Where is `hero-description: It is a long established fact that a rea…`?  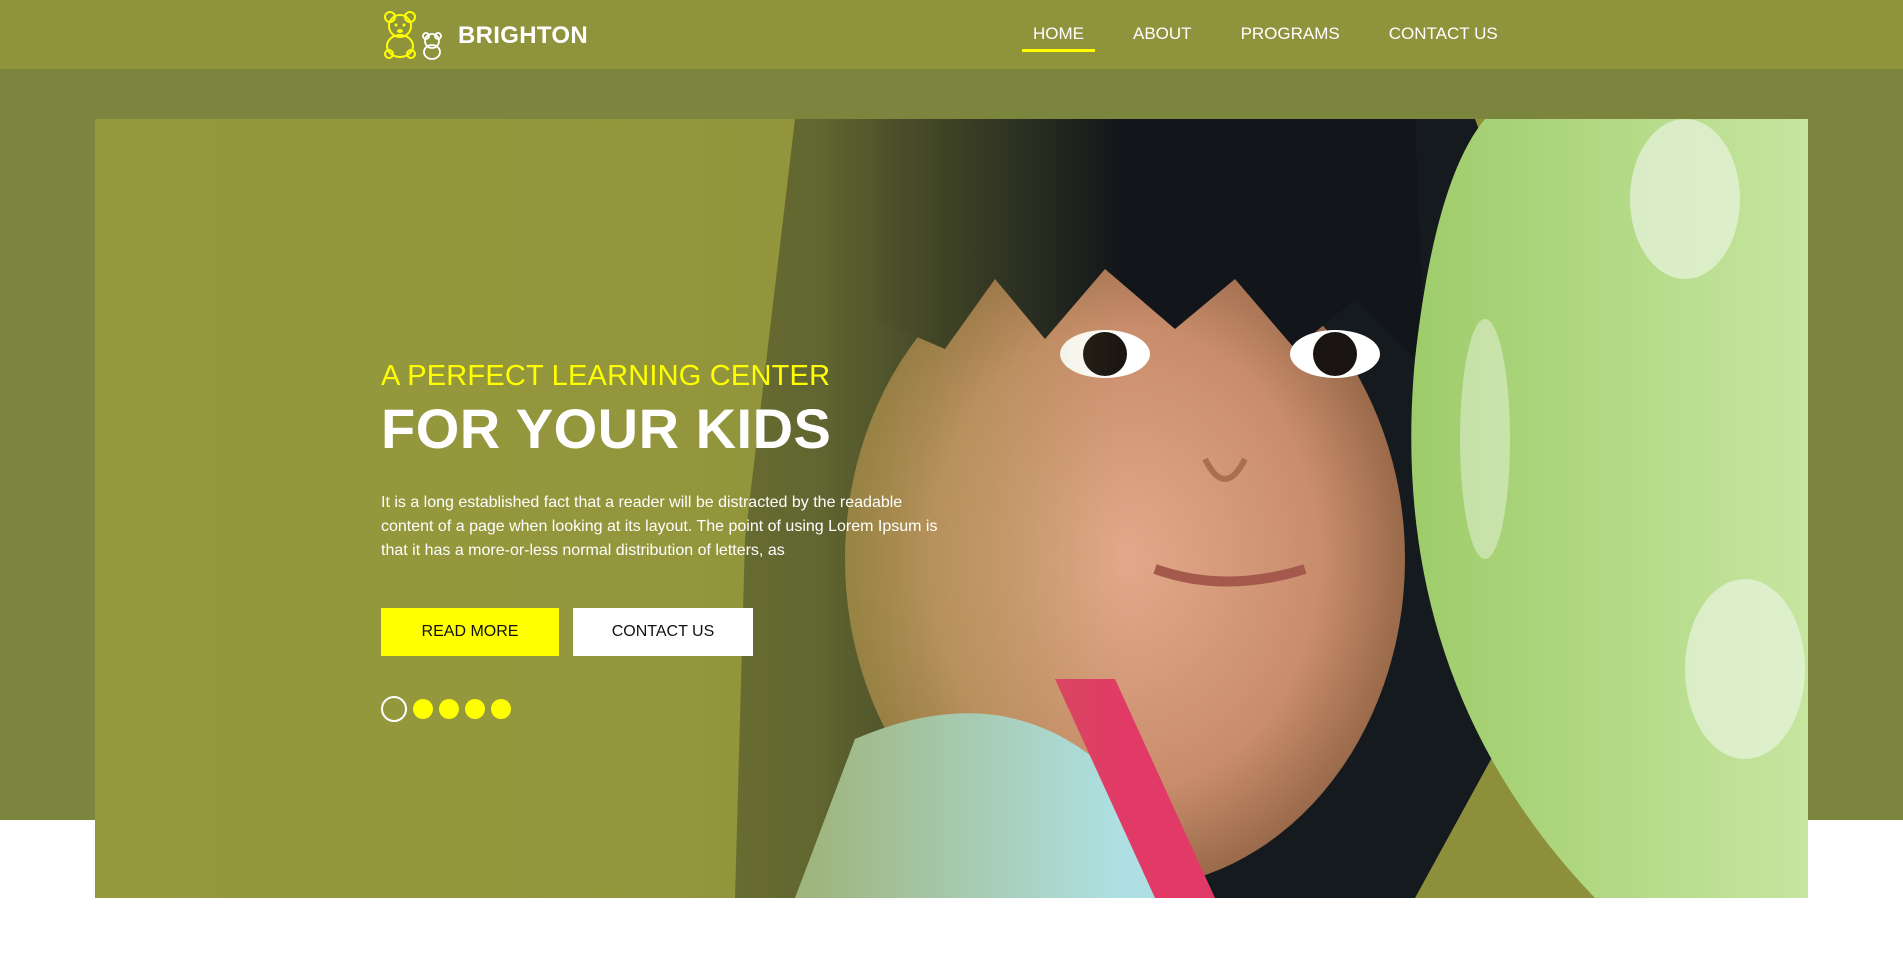 hero-description: It is a long established fact that a rea… is located at coordinates (659, 526).